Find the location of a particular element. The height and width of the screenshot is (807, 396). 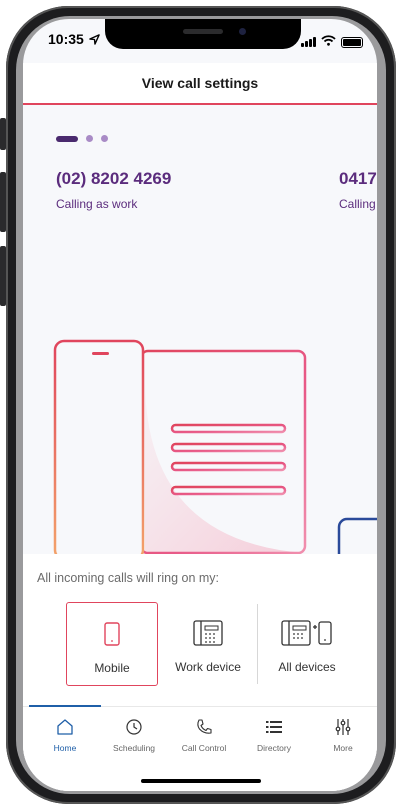

tab-label: More is located at coordinates (343, 748).